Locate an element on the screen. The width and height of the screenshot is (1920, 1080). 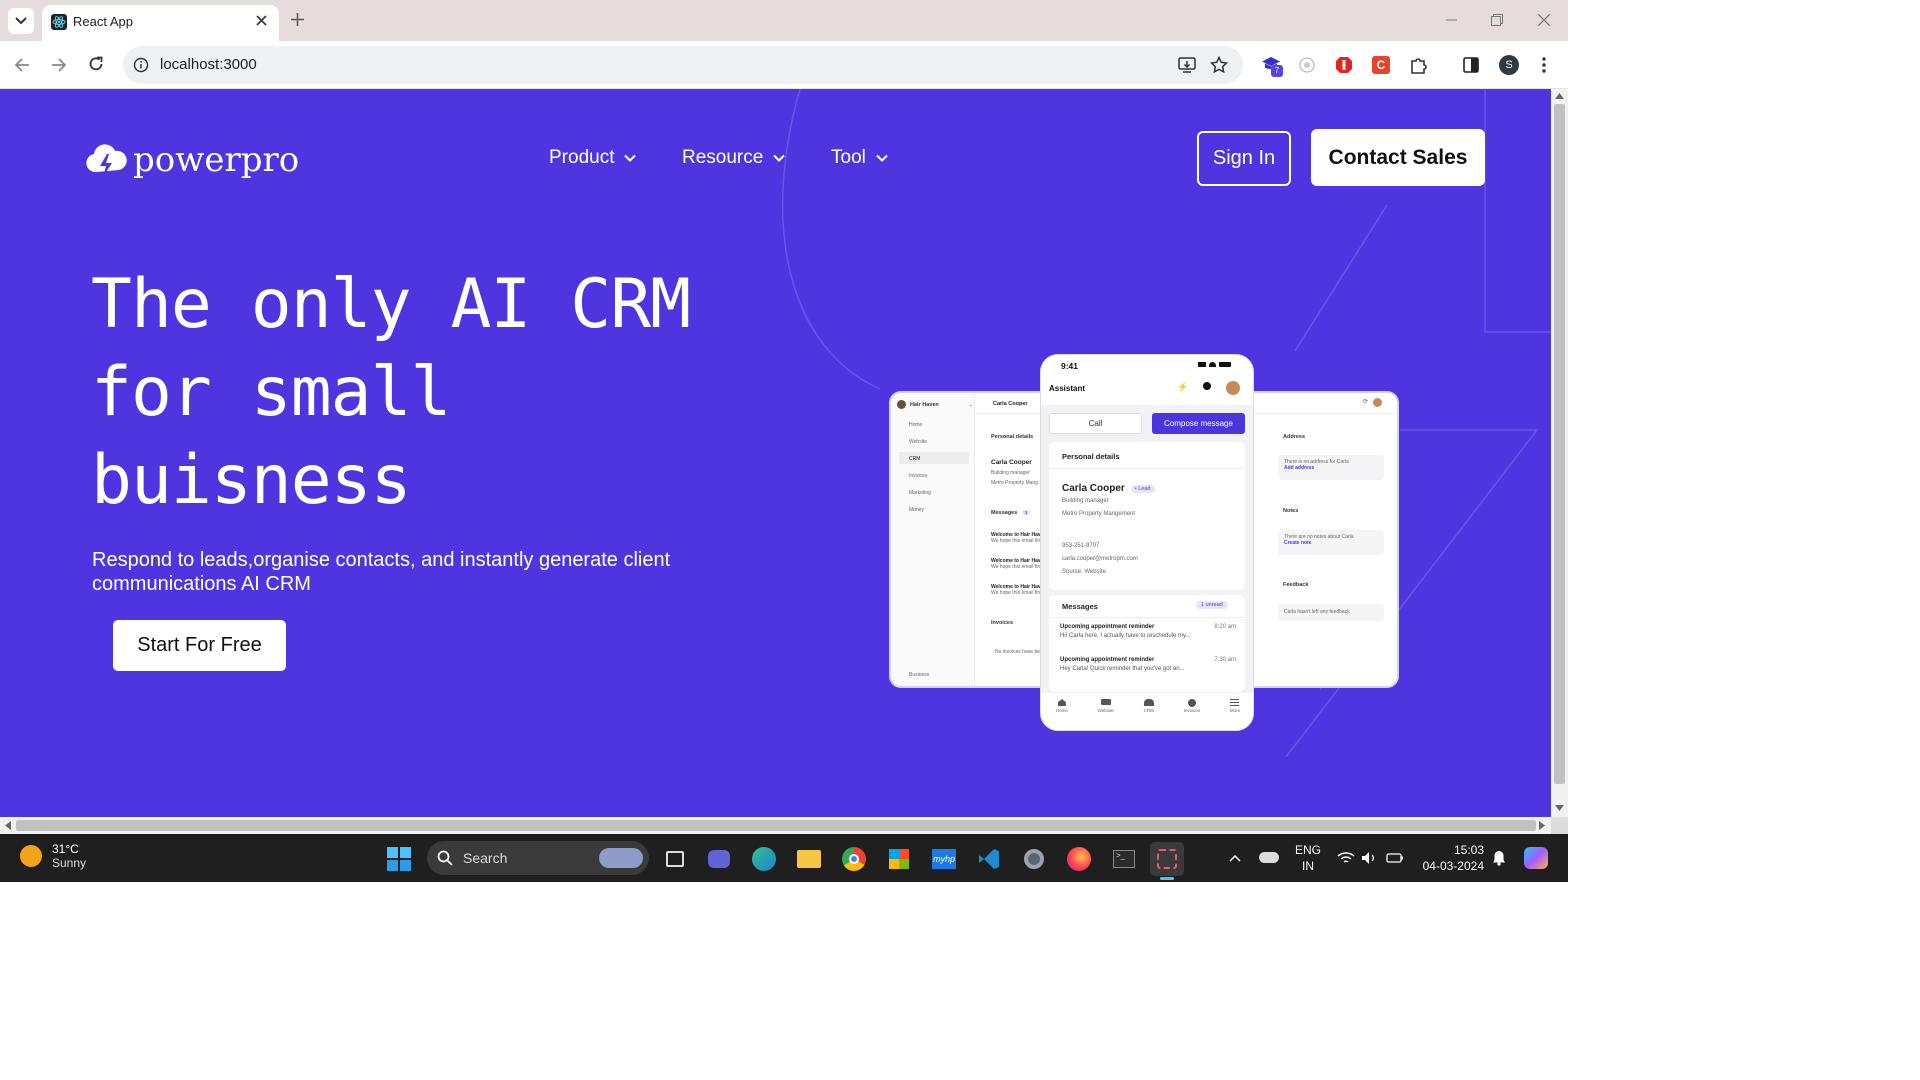
forward-arrow-icon is located at coordinates (59, 65).